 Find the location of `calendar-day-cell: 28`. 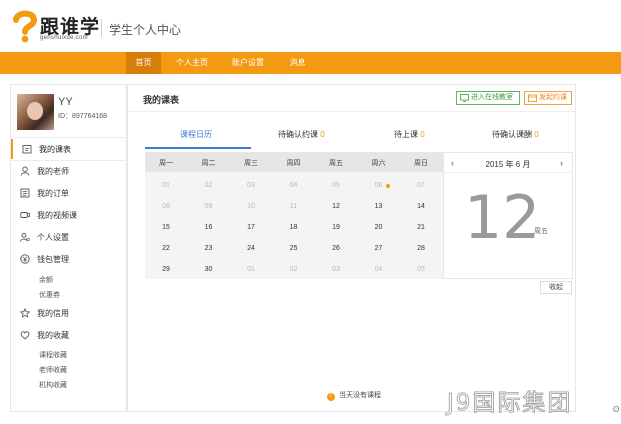

calendar-day-cell: 28 is located at coordinates (421, 248).